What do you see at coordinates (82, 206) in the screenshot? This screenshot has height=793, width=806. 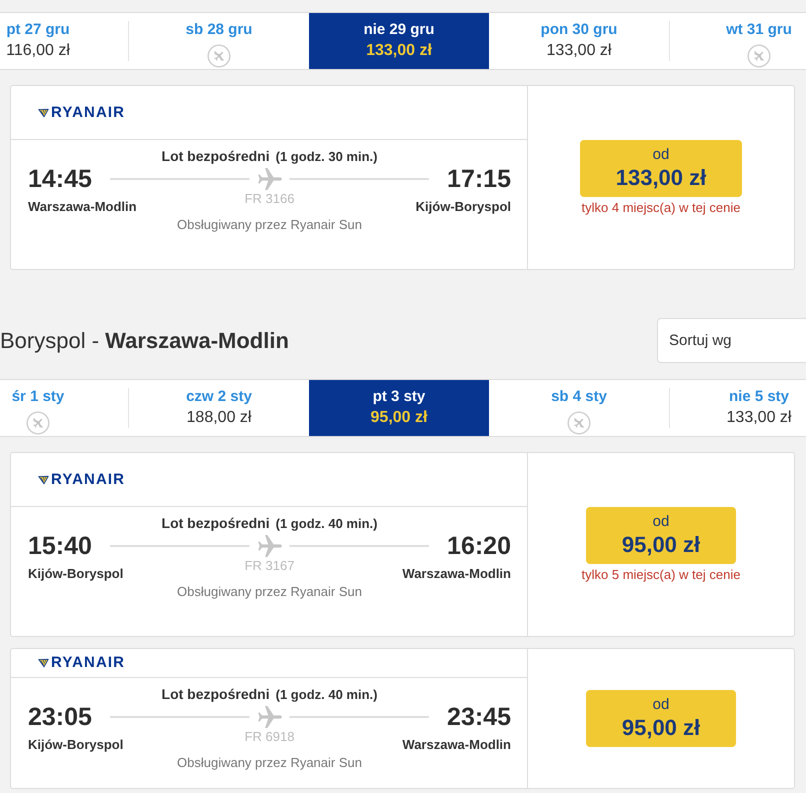 I see `departure-airport: Warszawa-Modlin` at bounding box center [82, 206].